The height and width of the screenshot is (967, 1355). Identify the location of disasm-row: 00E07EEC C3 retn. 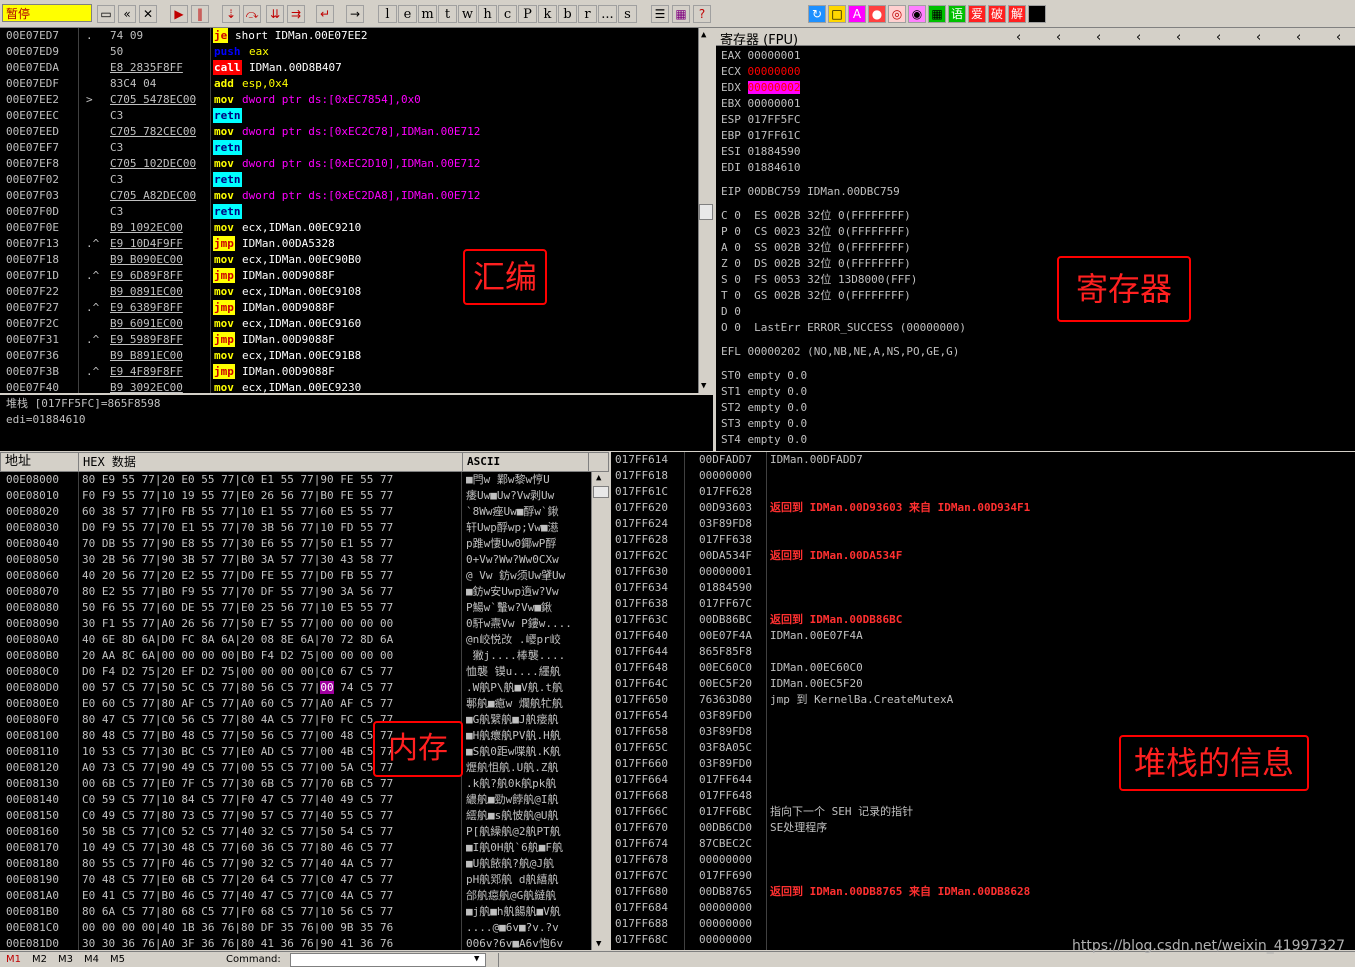
(349, 116).